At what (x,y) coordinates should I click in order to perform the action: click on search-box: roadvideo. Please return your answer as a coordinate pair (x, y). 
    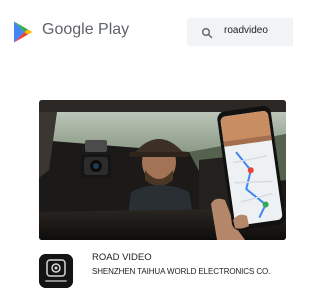
    Looking at the image, I should click on (240, 32).